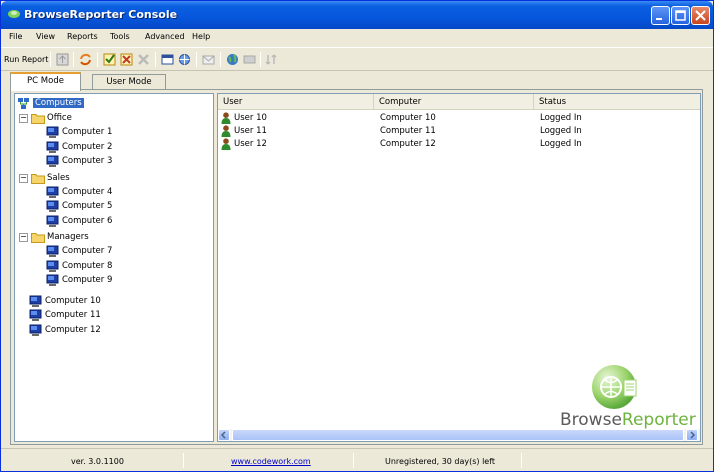  Describe the element at coordinates (97, 461) in the screenshot. I see `version-text: ver. 3.0.1100` at that location.